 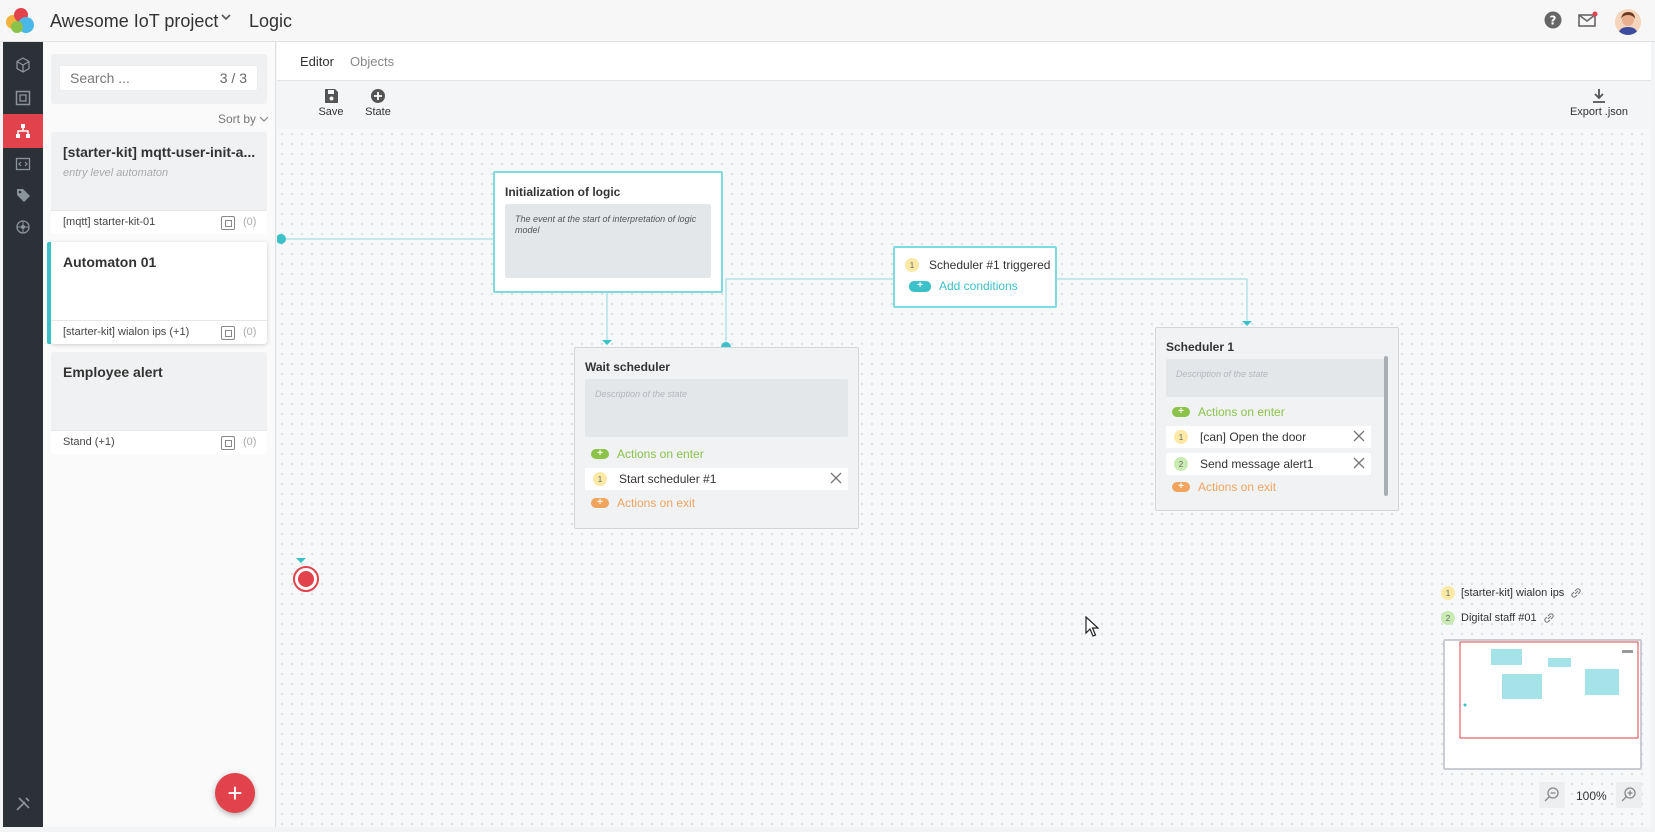 What do you see at coordinates (1448, 593) in the screenshot?
I see `legend-number: 1` at bounding box center [1448, 593].